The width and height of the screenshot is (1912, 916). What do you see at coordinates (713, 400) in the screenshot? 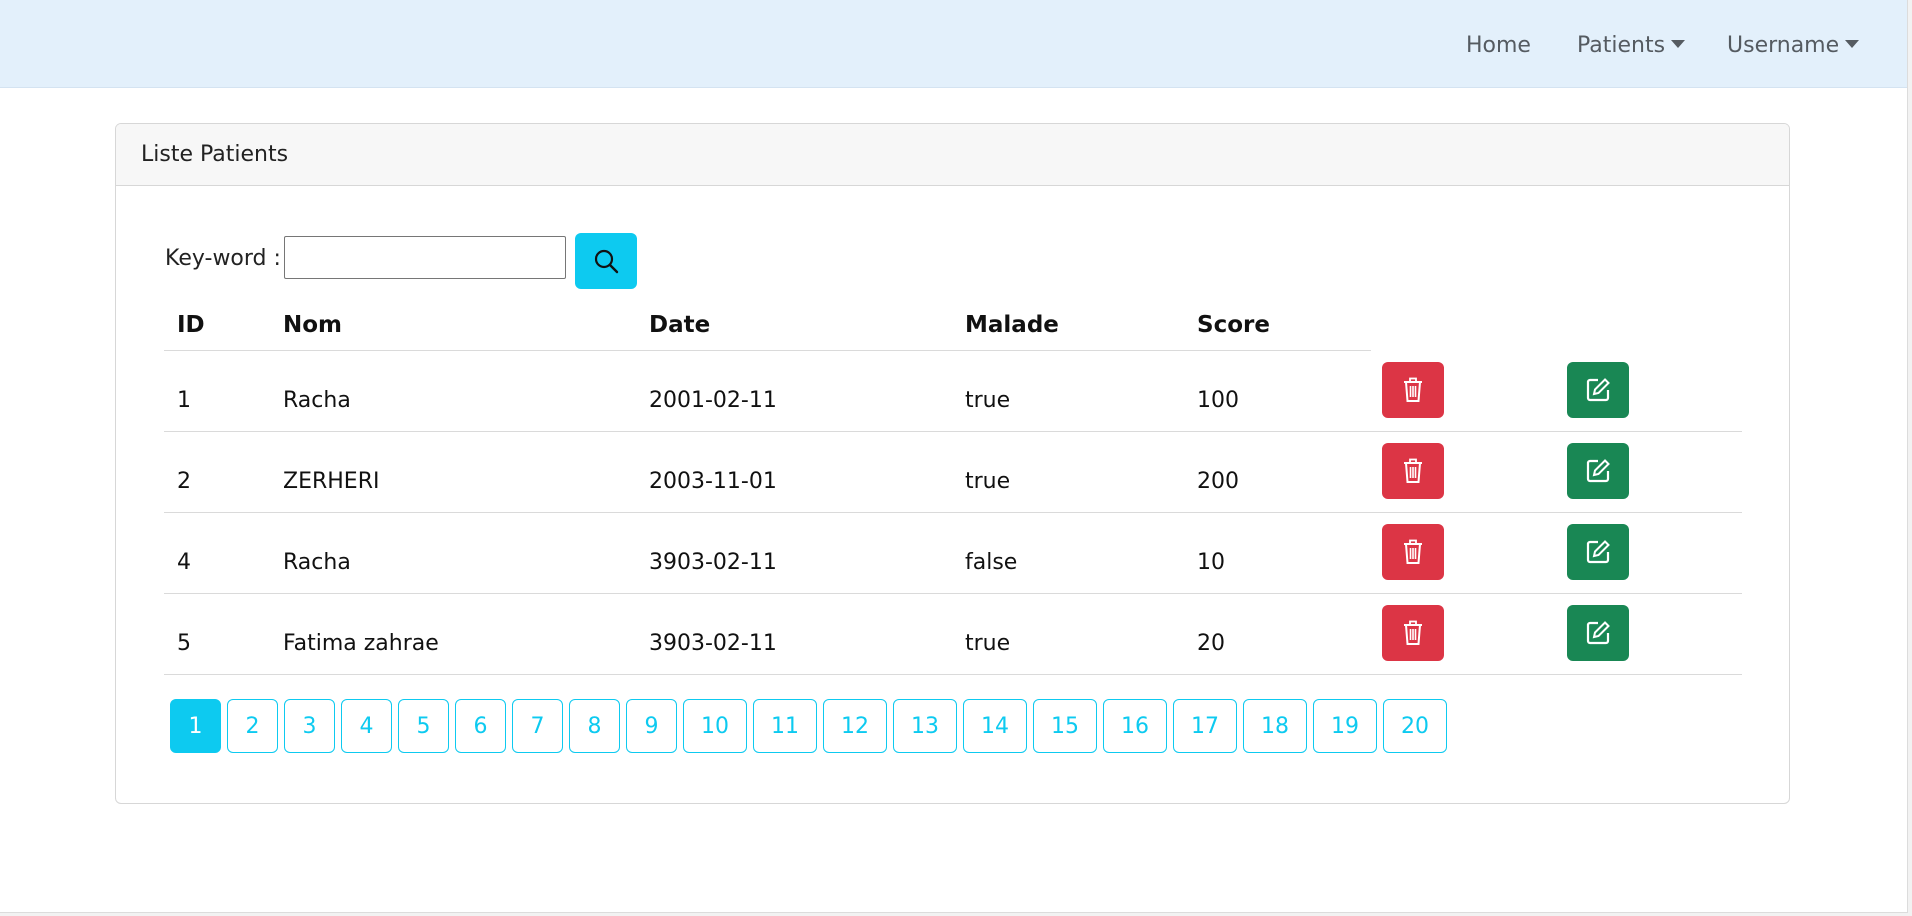
I see `cell-date: 2001-02-11` at bounding box center [713, 400].